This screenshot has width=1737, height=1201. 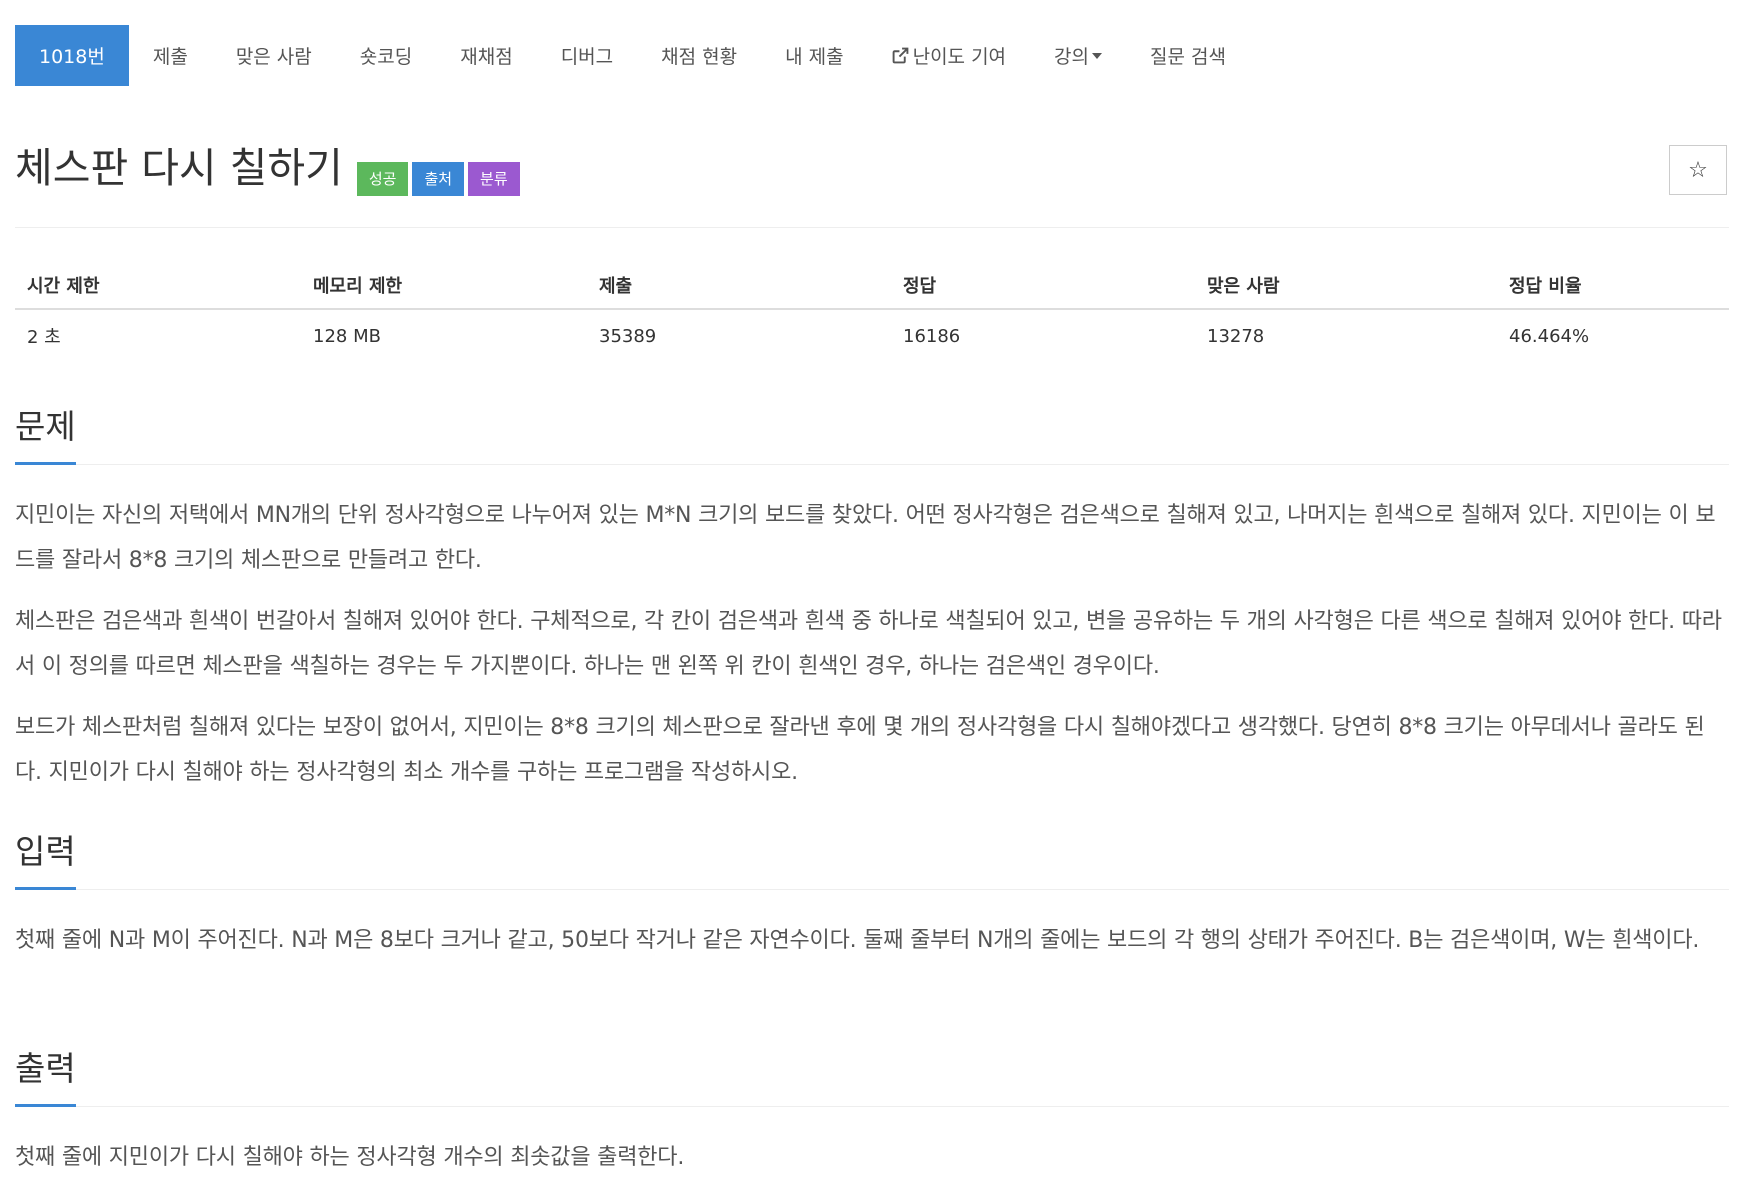 What do you see at coordinates (872, 1157) in the screenshot?
I see `output-body: 첫째 줄에 지민이가 다시 칠해야 하는 정사각형 개수의 최솟값을 출력한다.` at bounding box center [872, 1157].